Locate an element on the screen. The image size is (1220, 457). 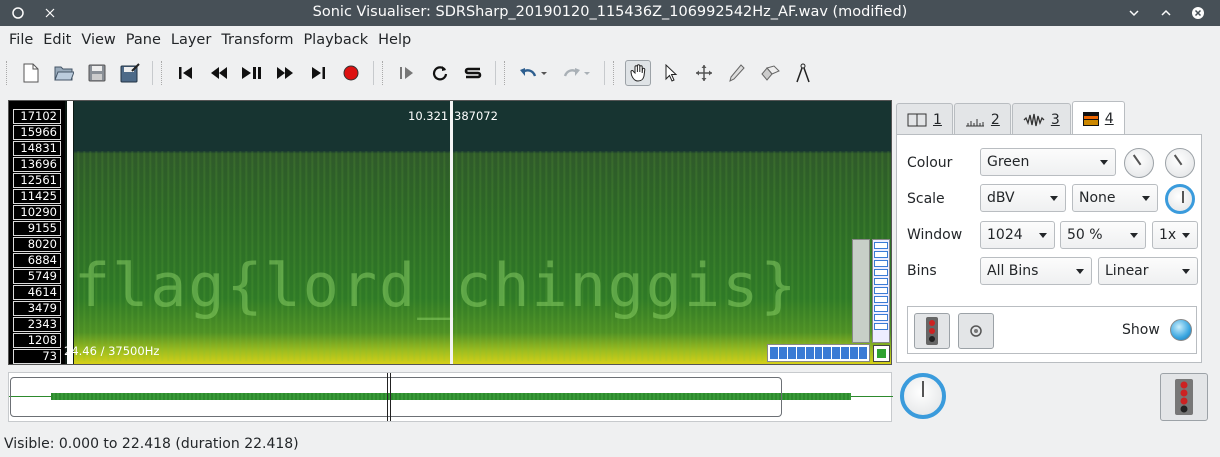
tab-ruler: 2 is located at coordinates (982, 119).